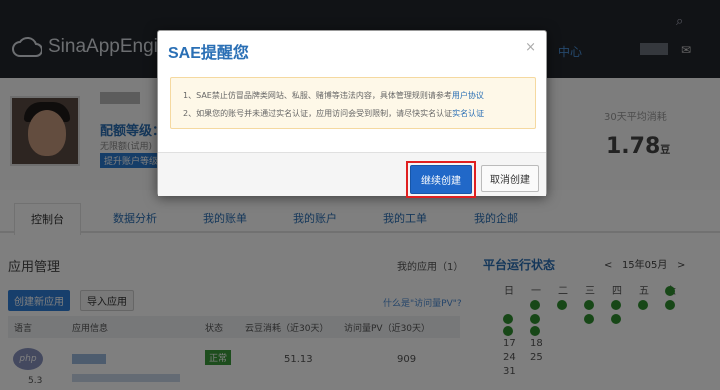 This screenshot has height=390, width=720. Describe the element at coordinates (334, 113) in the screenshot. I see `notice-line-2: 2、如果您的账号并未通过实名认证，应用访问会受到限制，请尽快实名认证实名认证` at that location.